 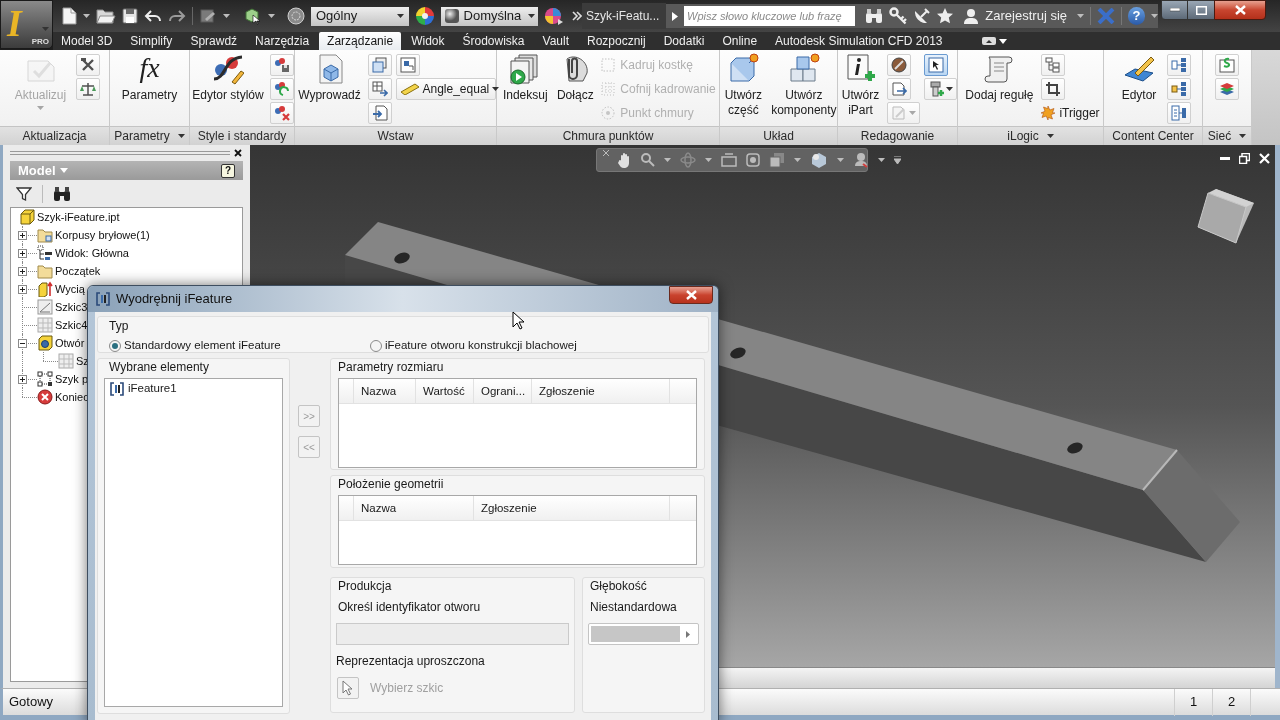 What do you see at coordinates (554, 16) in the screenshot?
I see `color-sphere-icon` at bounding box center [554, 16].